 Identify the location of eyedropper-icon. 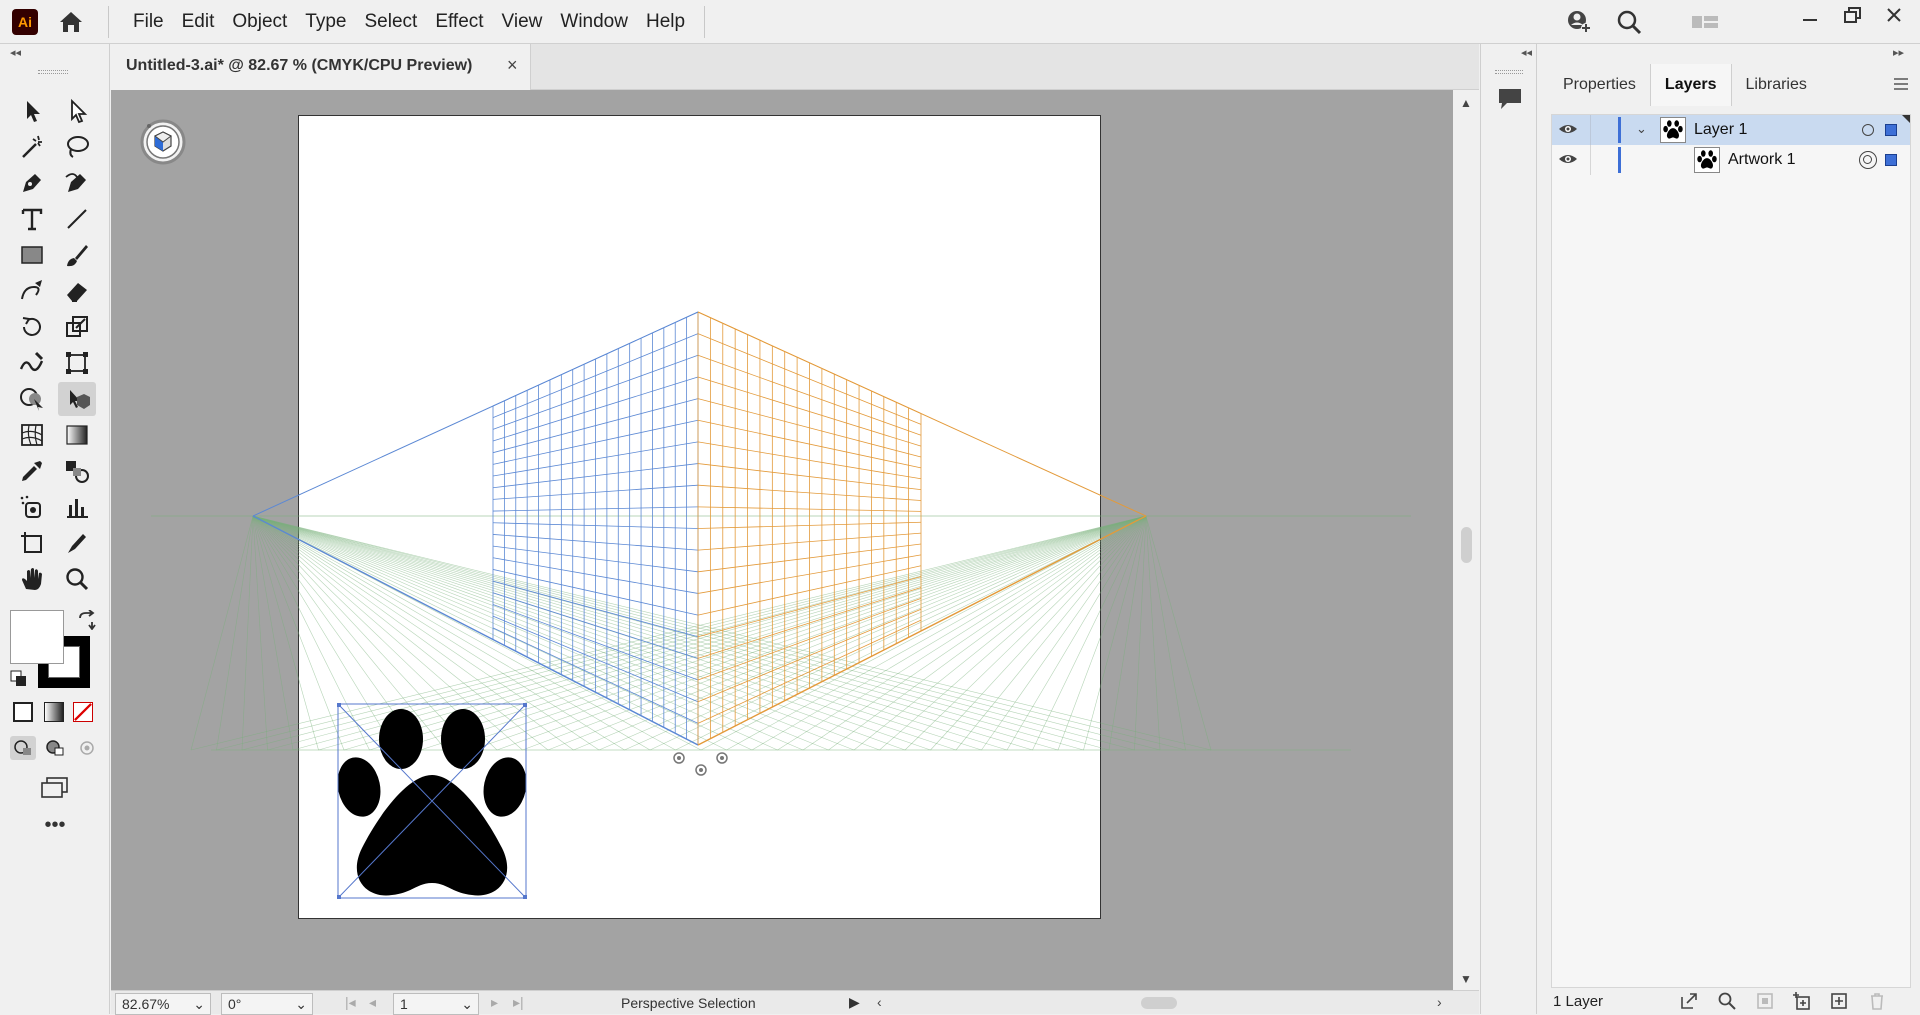
(32, 471).